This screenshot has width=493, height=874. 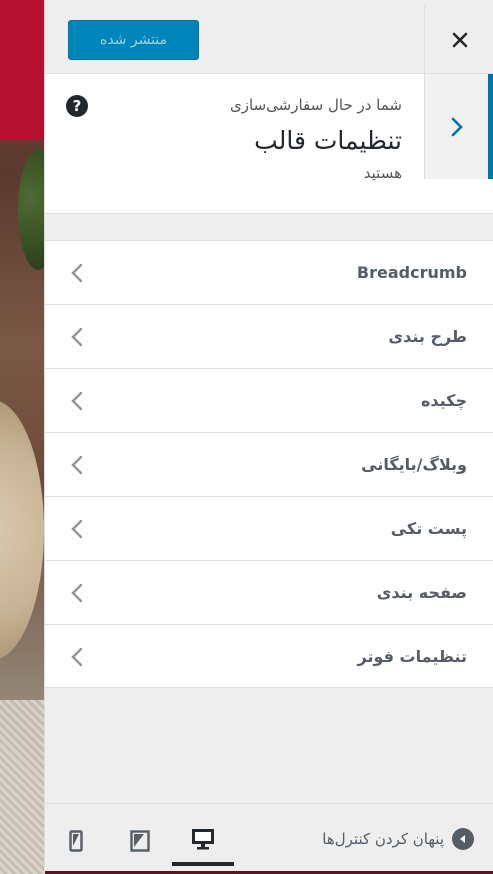 I want to click on close-button, so click(x=458, y=39).